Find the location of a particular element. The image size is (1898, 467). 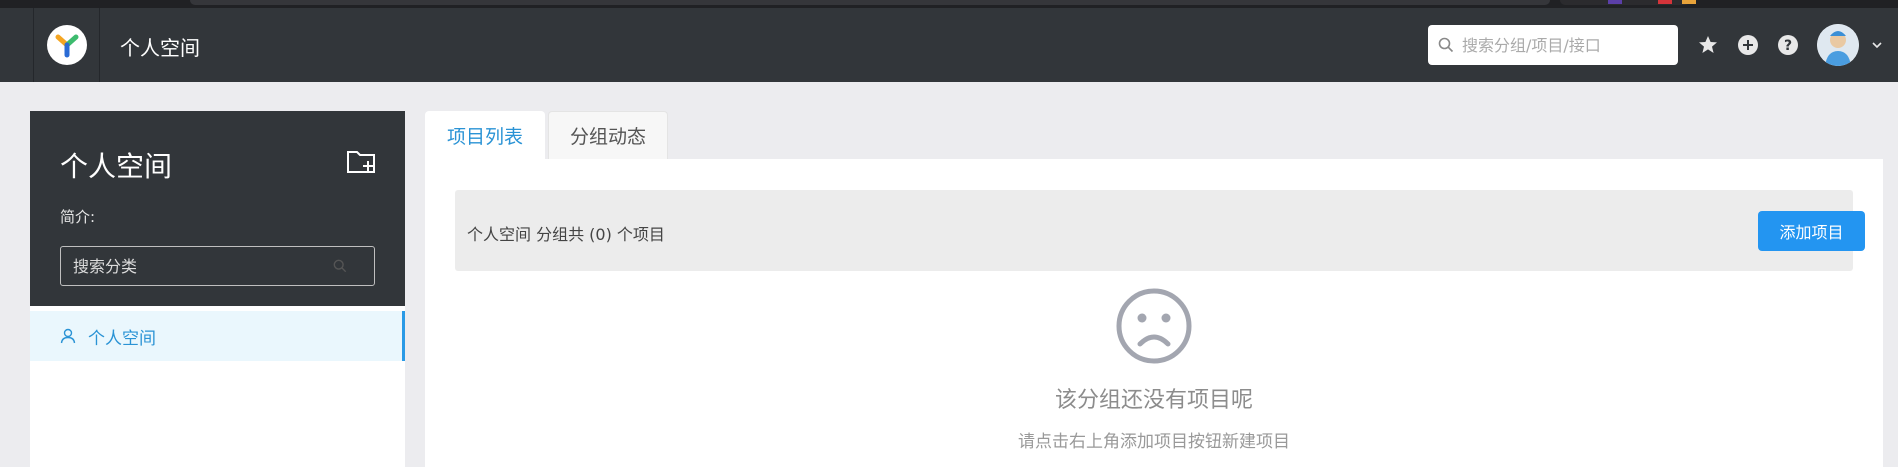

avatar is located at coordinates (1838, 45).